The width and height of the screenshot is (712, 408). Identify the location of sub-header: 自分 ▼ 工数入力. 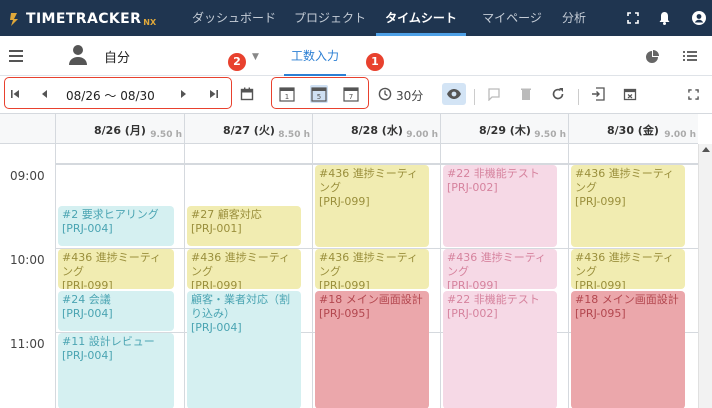
(356, 56).